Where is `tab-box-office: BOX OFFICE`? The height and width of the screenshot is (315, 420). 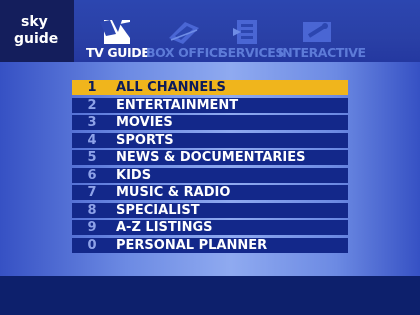
tab-box-office: BOX OFFICE is located at coordinates (186, 40).